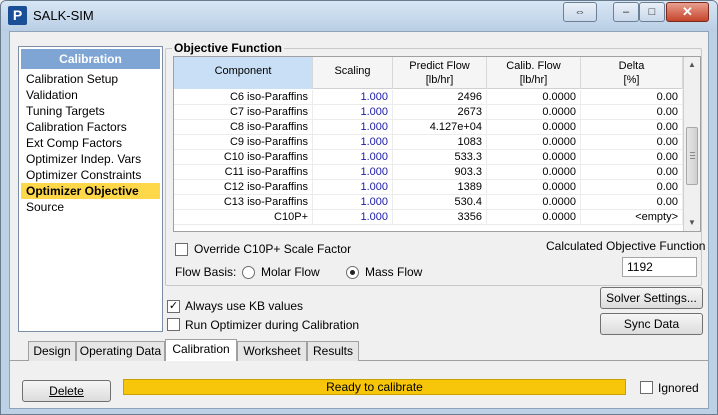 Image resolution: width=718 pixels, height=415 pixels. What do you see at coordinates (440, 73) in the screenshot?
I see `column-header: Predict Flow [lb/hr]` at bounding box center [440, 73].